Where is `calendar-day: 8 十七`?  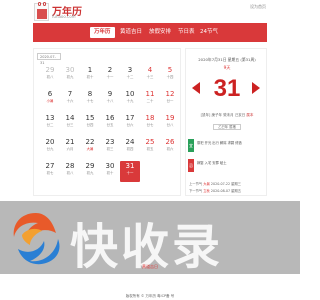 calendar-day: 8 十七 is located at coordinates (90, 99).